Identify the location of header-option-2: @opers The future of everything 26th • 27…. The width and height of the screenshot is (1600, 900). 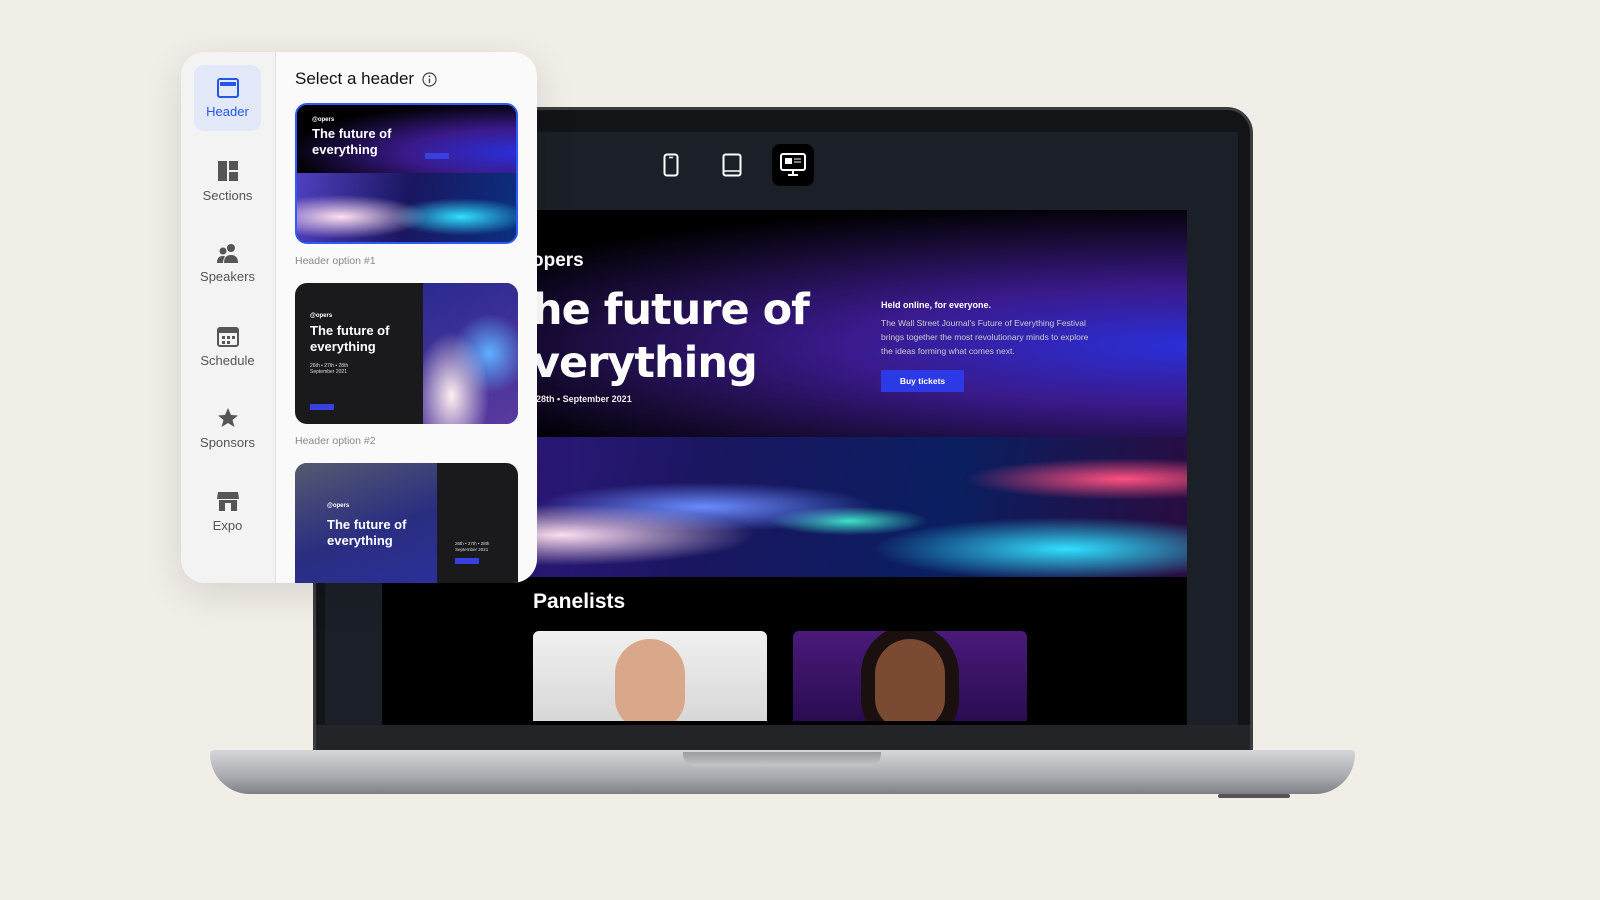
(406, 353).